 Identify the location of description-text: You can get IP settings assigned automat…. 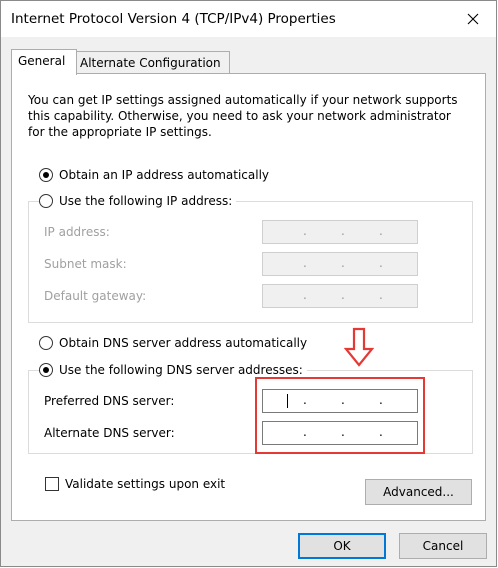
(243, 116).